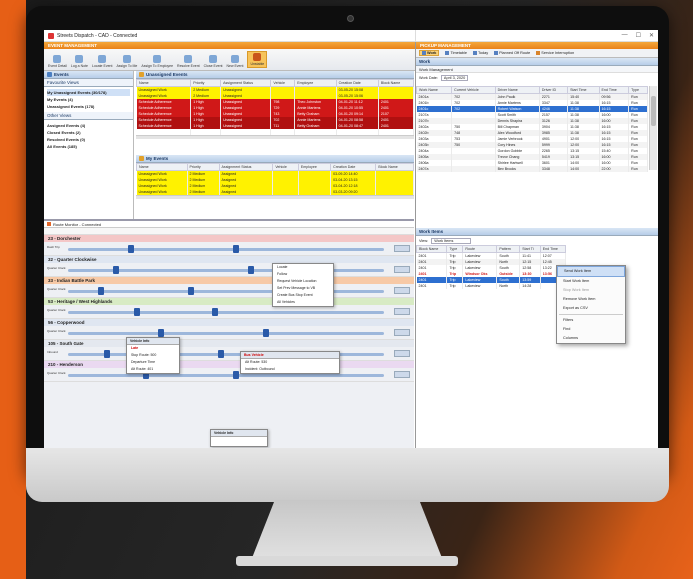  What do you see at coordinates (512, 53) in the screenshot?
I see `planned-off-route-tab: Planned Off Route` at bounding box center [512, 53].